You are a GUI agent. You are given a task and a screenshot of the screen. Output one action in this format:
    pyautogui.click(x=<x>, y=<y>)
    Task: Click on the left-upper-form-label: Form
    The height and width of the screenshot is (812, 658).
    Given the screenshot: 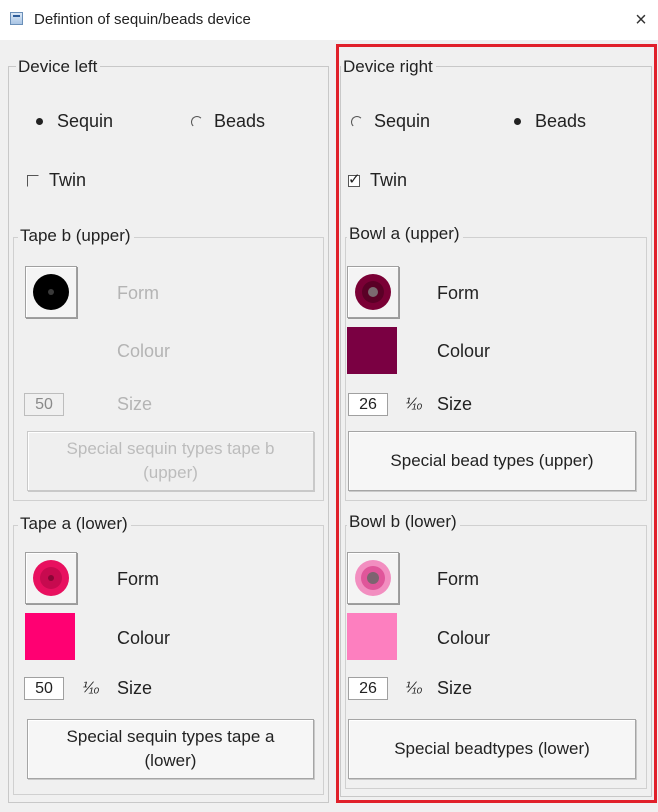 What is the action you would take?
    pyautogui.click(x=138, y=293)
    